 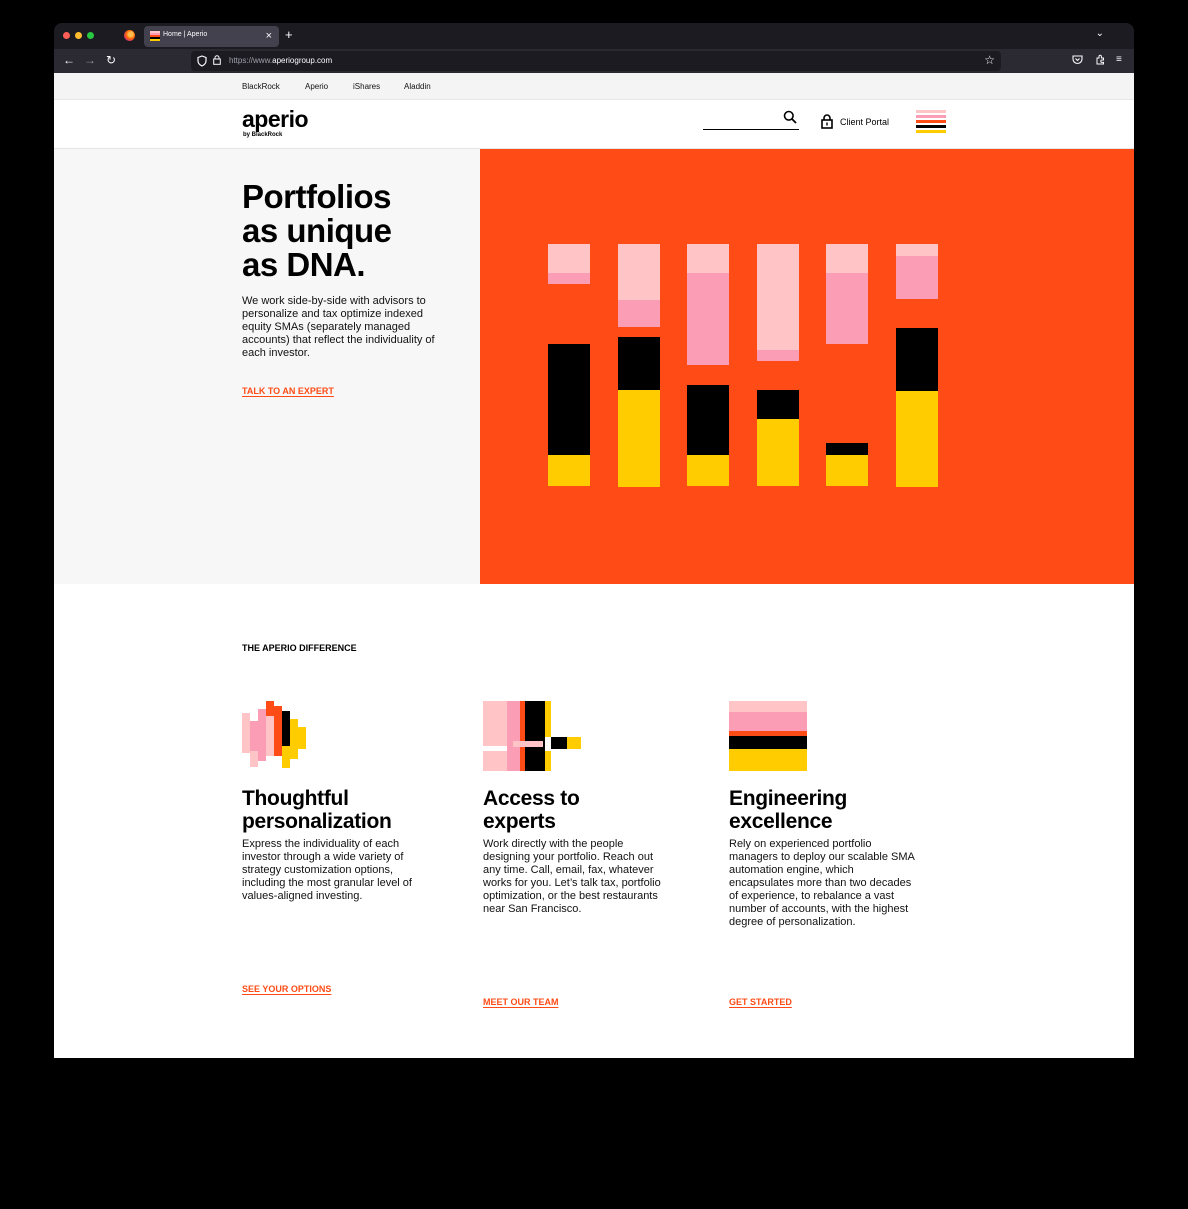 I want to click on back-icon: ←, so click(x=69, y=60).